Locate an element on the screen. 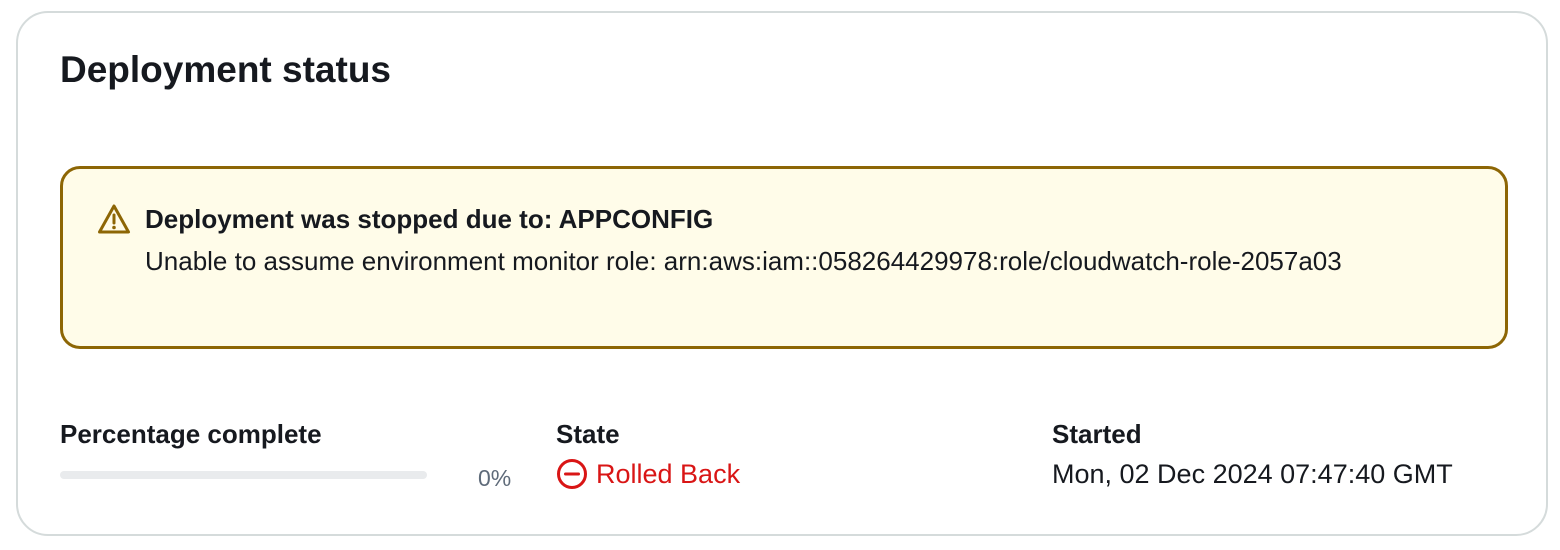 The image size is (1560, 550). state-label: State is located at coordinates (588, 434).